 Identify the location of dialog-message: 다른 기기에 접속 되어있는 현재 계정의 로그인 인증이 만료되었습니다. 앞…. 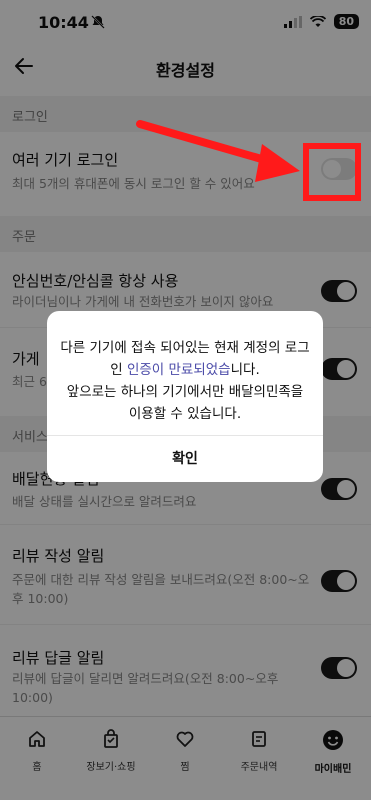
(185, 381).